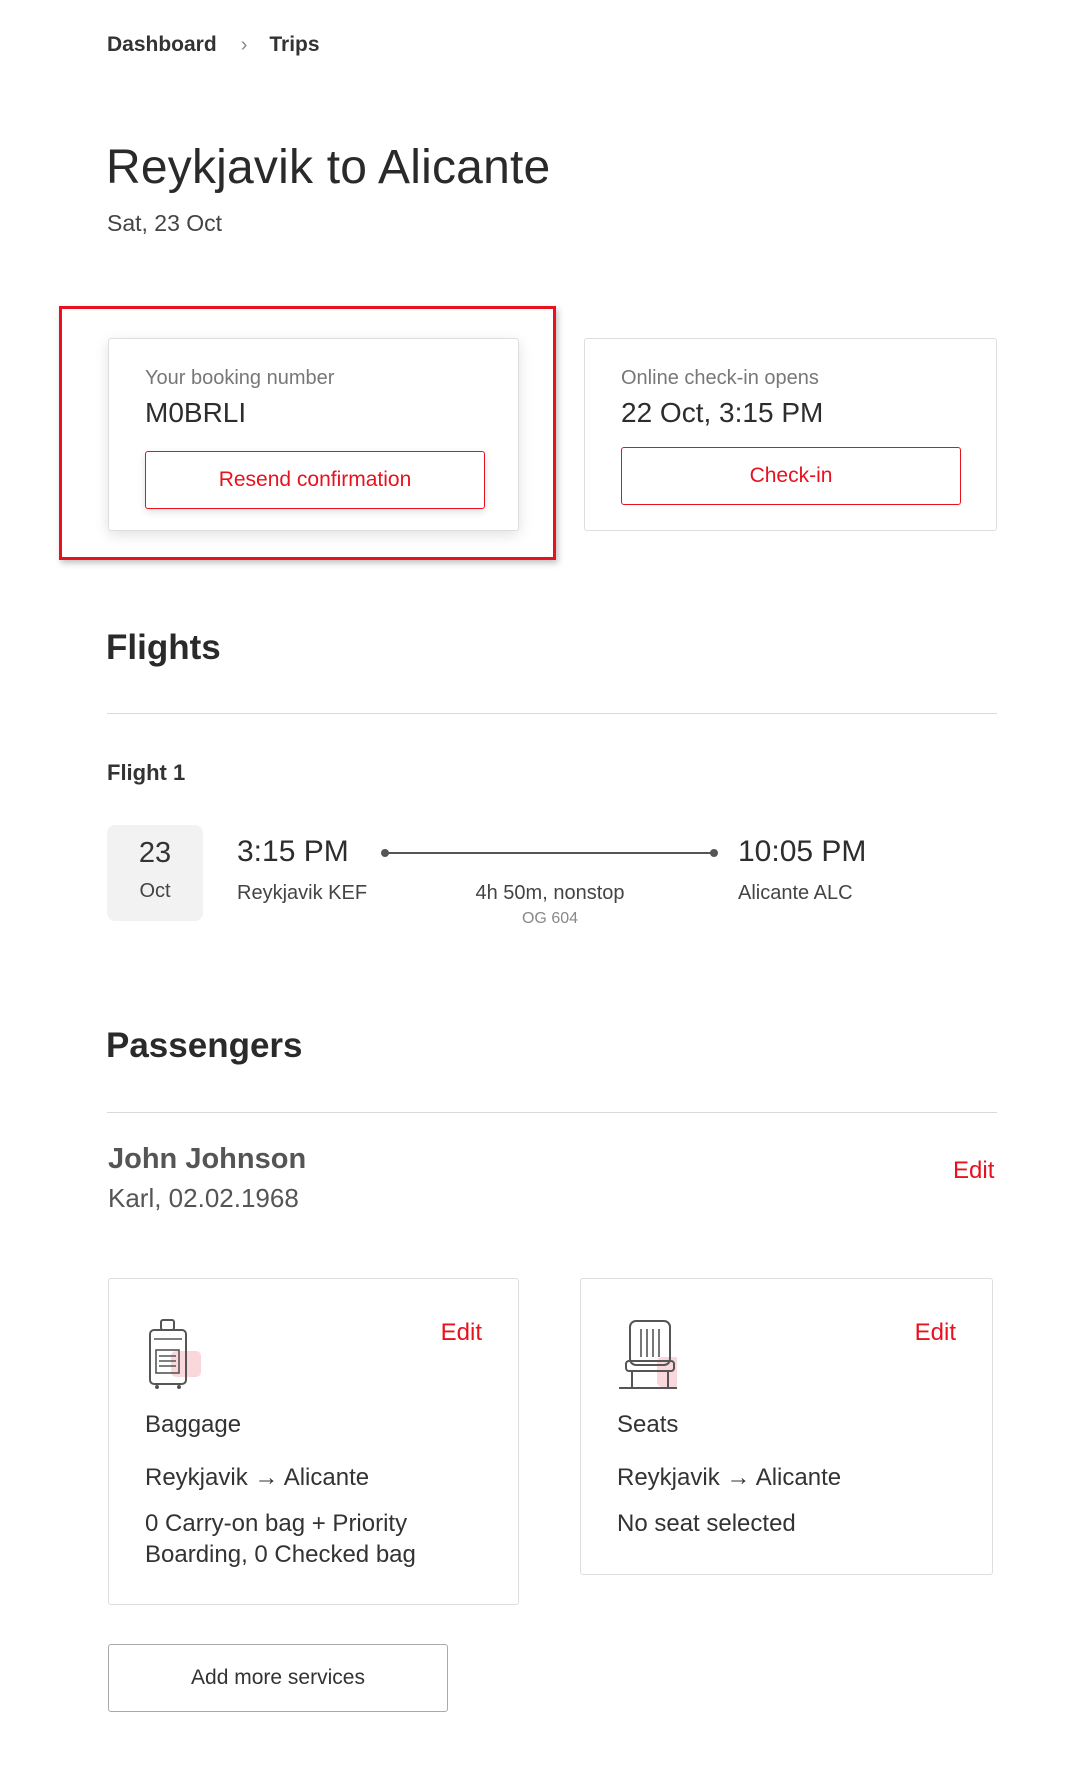  Describe the element at coordinates (714, 853) in the screenshot. I see `route-end-dot` at that location.